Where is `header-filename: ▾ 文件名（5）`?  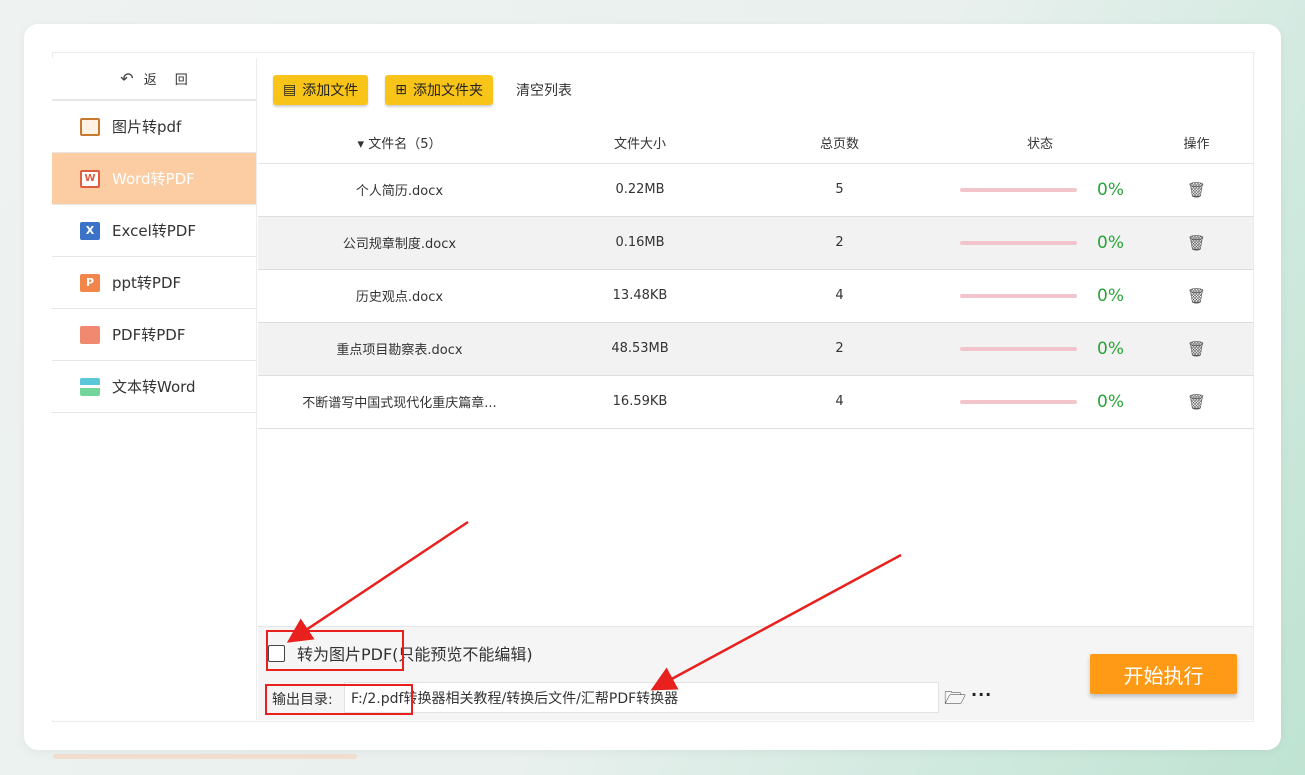 header-filename: ▾ 文件名（5） is located at coordinates (399, 142).